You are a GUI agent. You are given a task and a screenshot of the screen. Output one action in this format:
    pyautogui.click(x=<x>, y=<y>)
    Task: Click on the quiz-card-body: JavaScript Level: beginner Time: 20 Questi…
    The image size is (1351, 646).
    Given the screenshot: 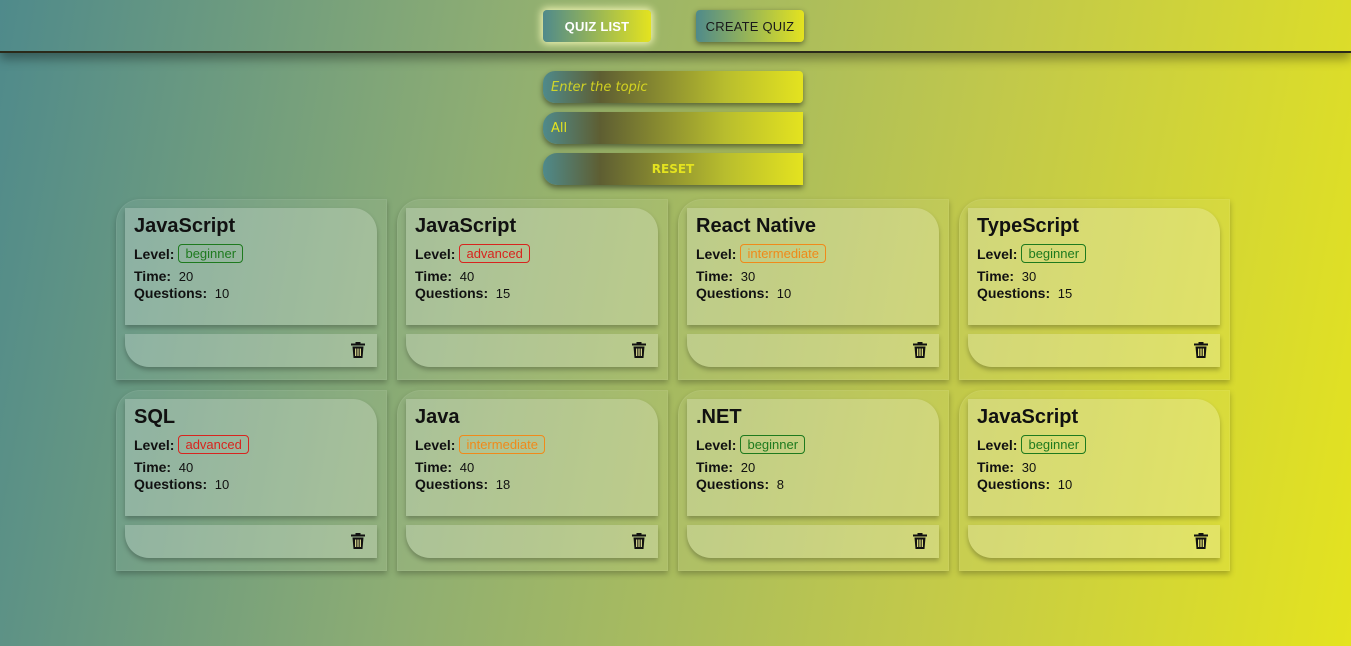 What is the action you would take?
    pyautogui.click(x=251, y=266)
    